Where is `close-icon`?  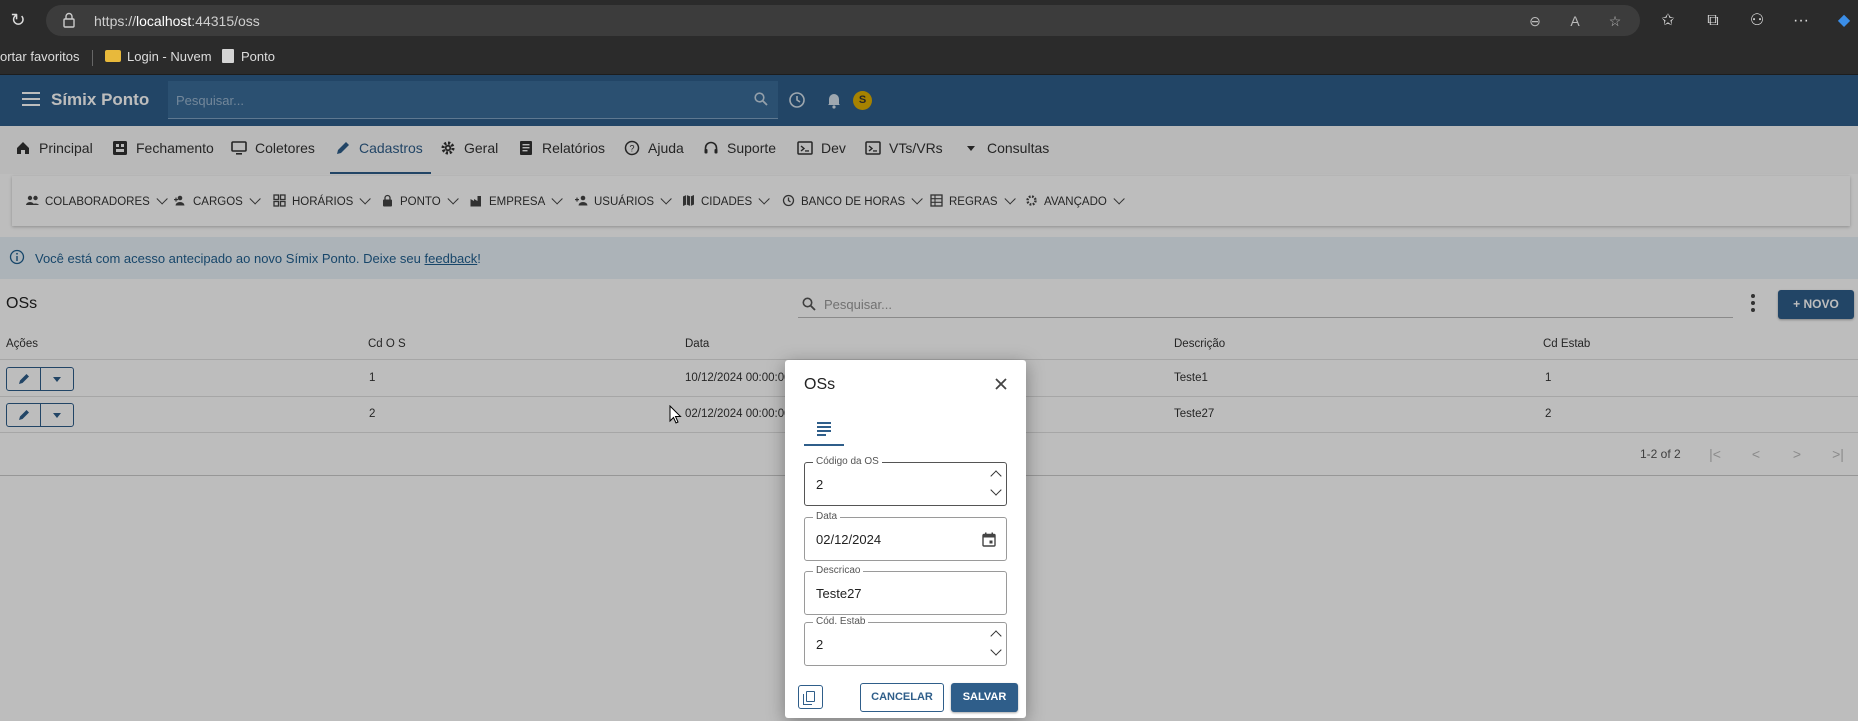 close-icon is located at coordinates (1001, 384).